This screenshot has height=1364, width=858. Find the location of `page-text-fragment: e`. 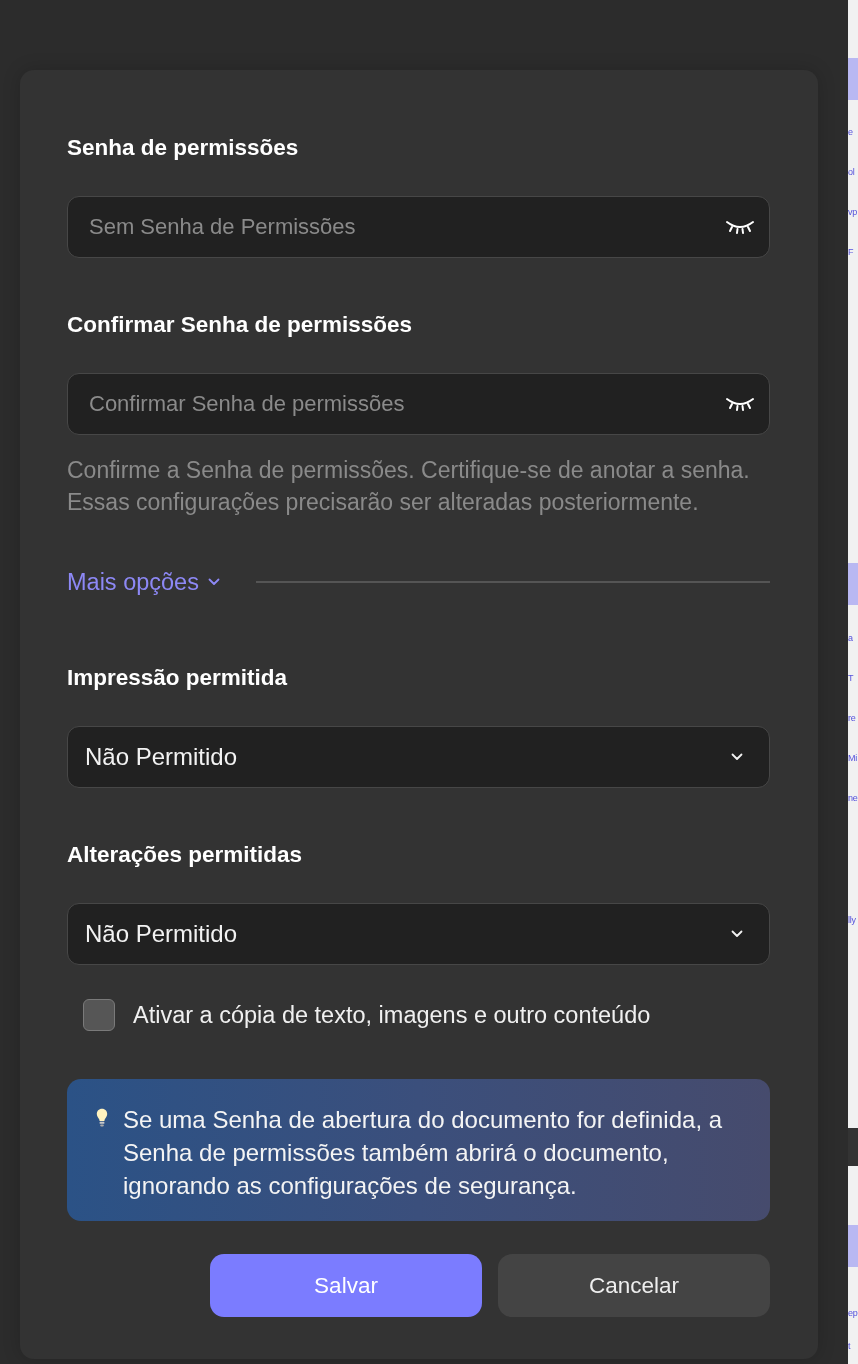

page-text-fragment: e is located at coordinates (851, 132).